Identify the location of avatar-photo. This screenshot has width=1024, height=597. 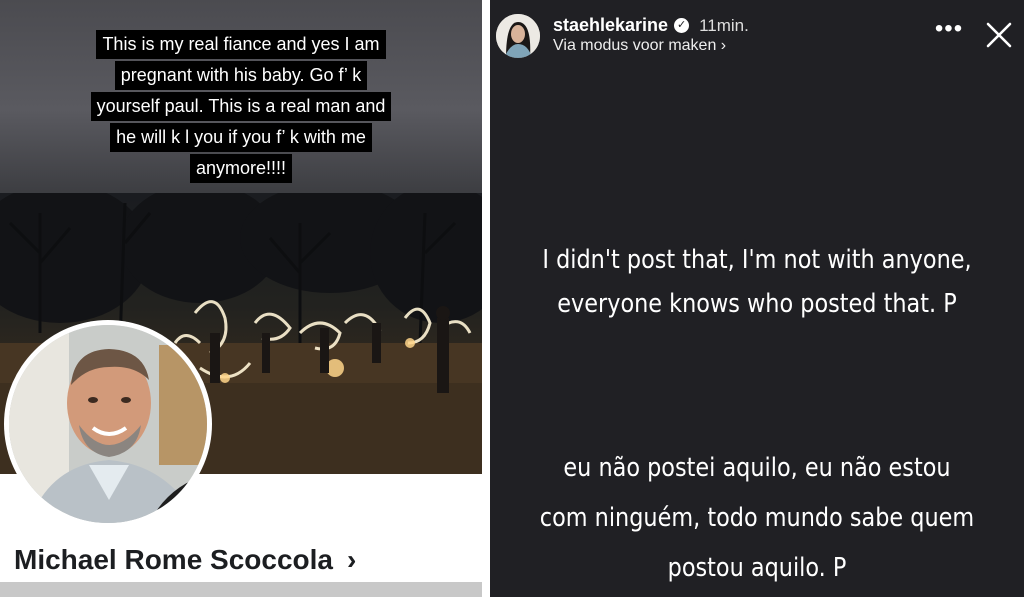
(108, 424).